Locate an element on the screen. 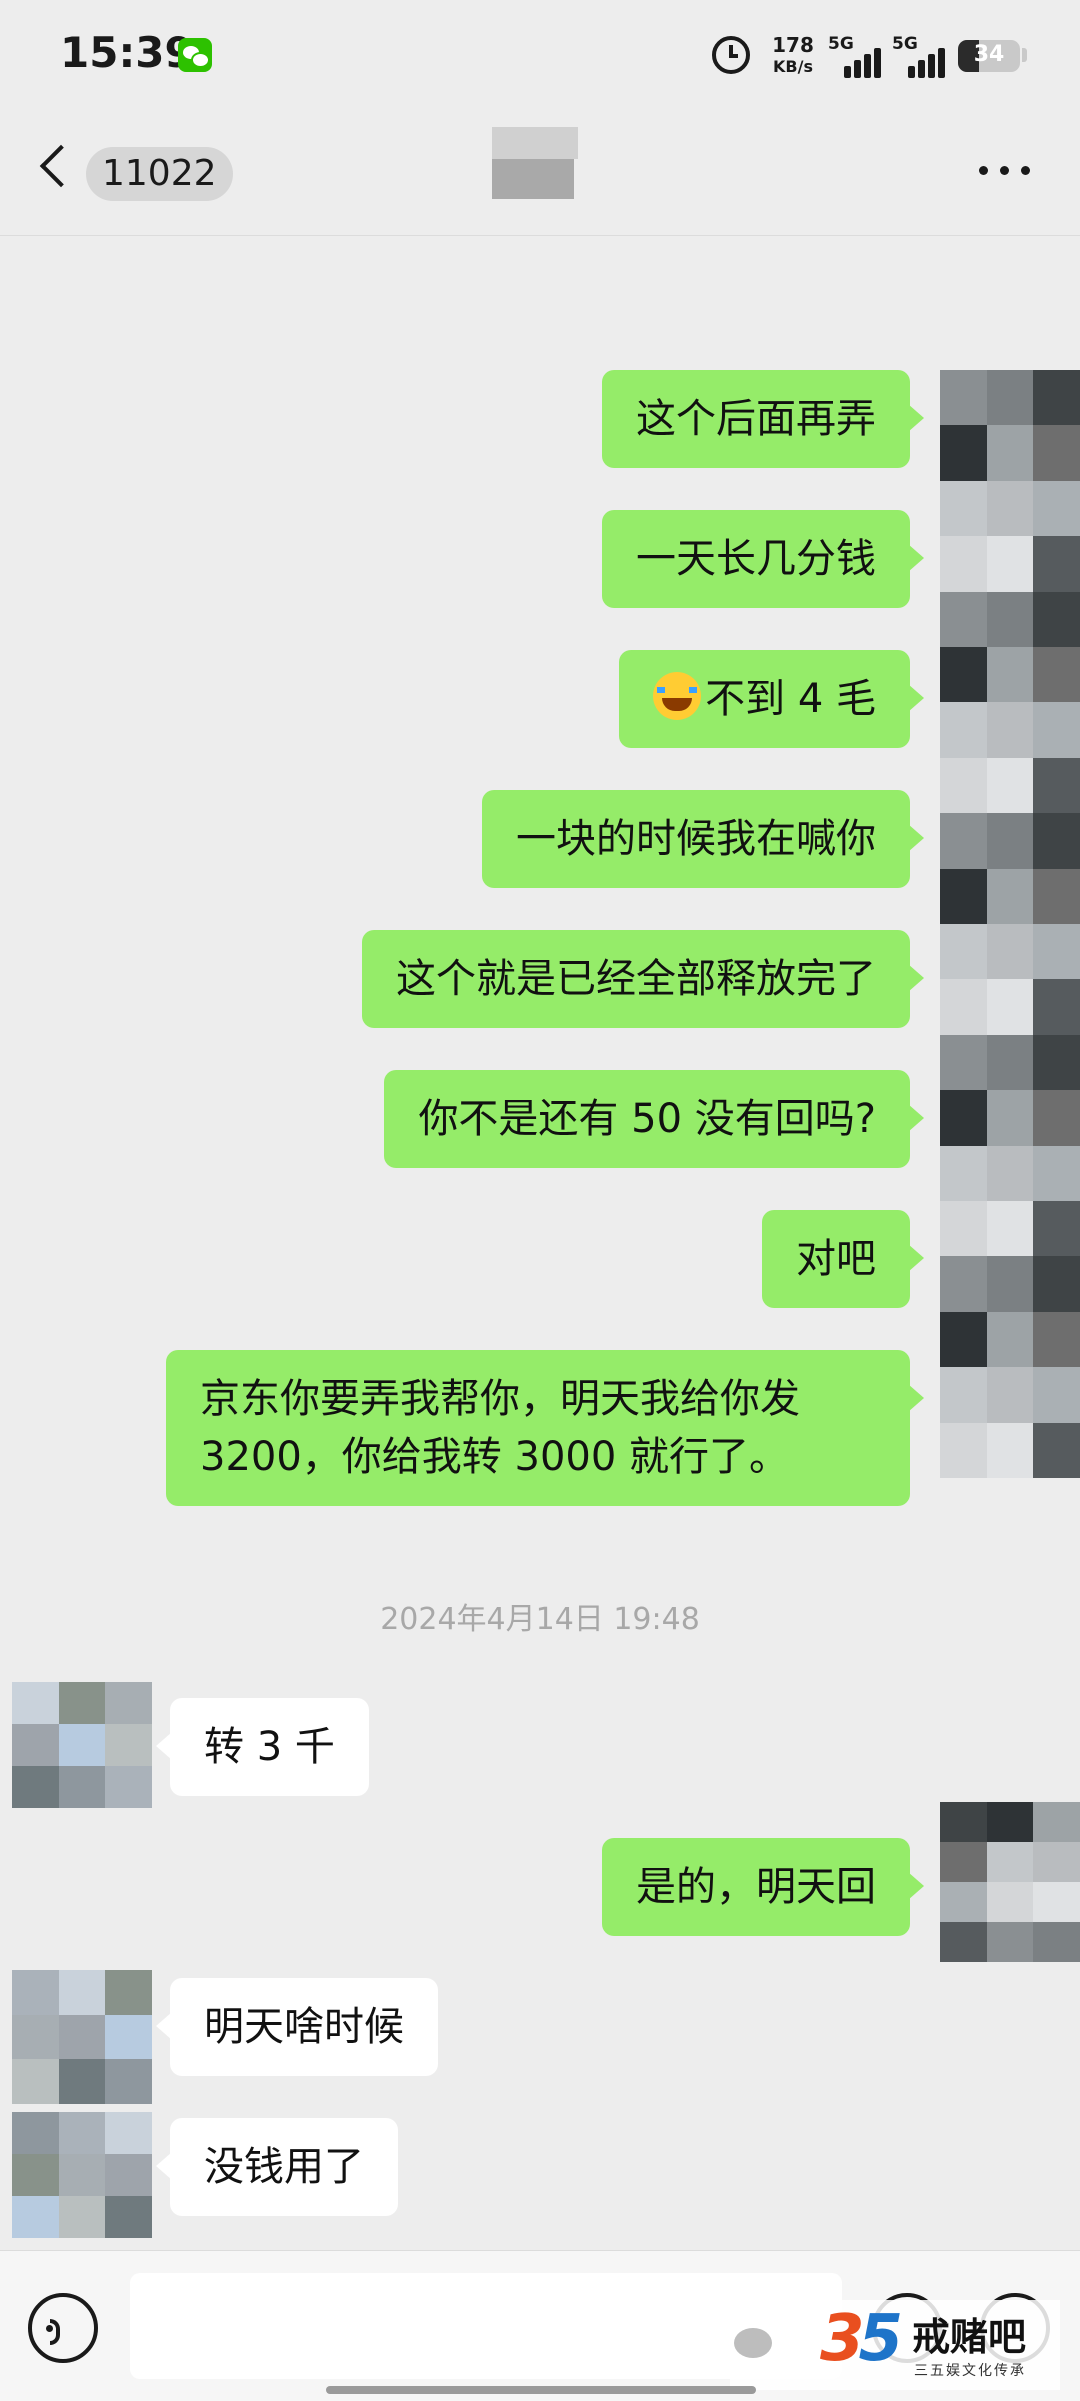 The width and height of the screenshot is (1080, 2401). home-indicator is located at coordinates (541, 2390).